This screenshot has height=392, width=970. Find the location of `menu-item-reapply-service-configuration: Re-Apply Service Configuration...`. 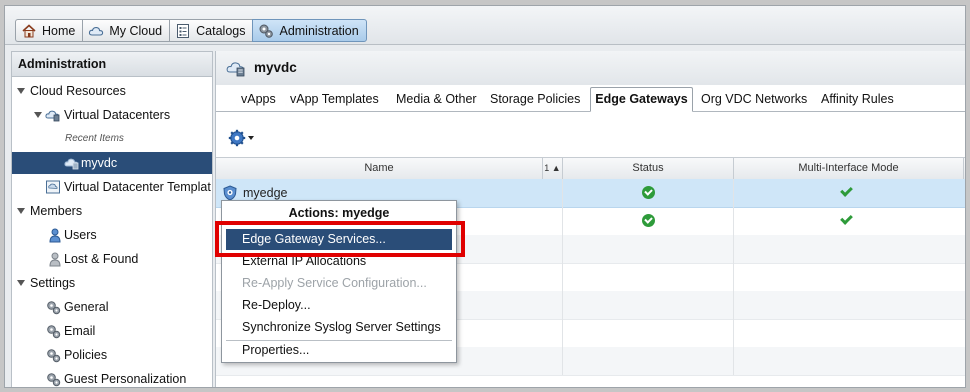

menu-item-reapply-service-configuration: Re-Apply Service Configuration... is located at coordinates (334, 283).